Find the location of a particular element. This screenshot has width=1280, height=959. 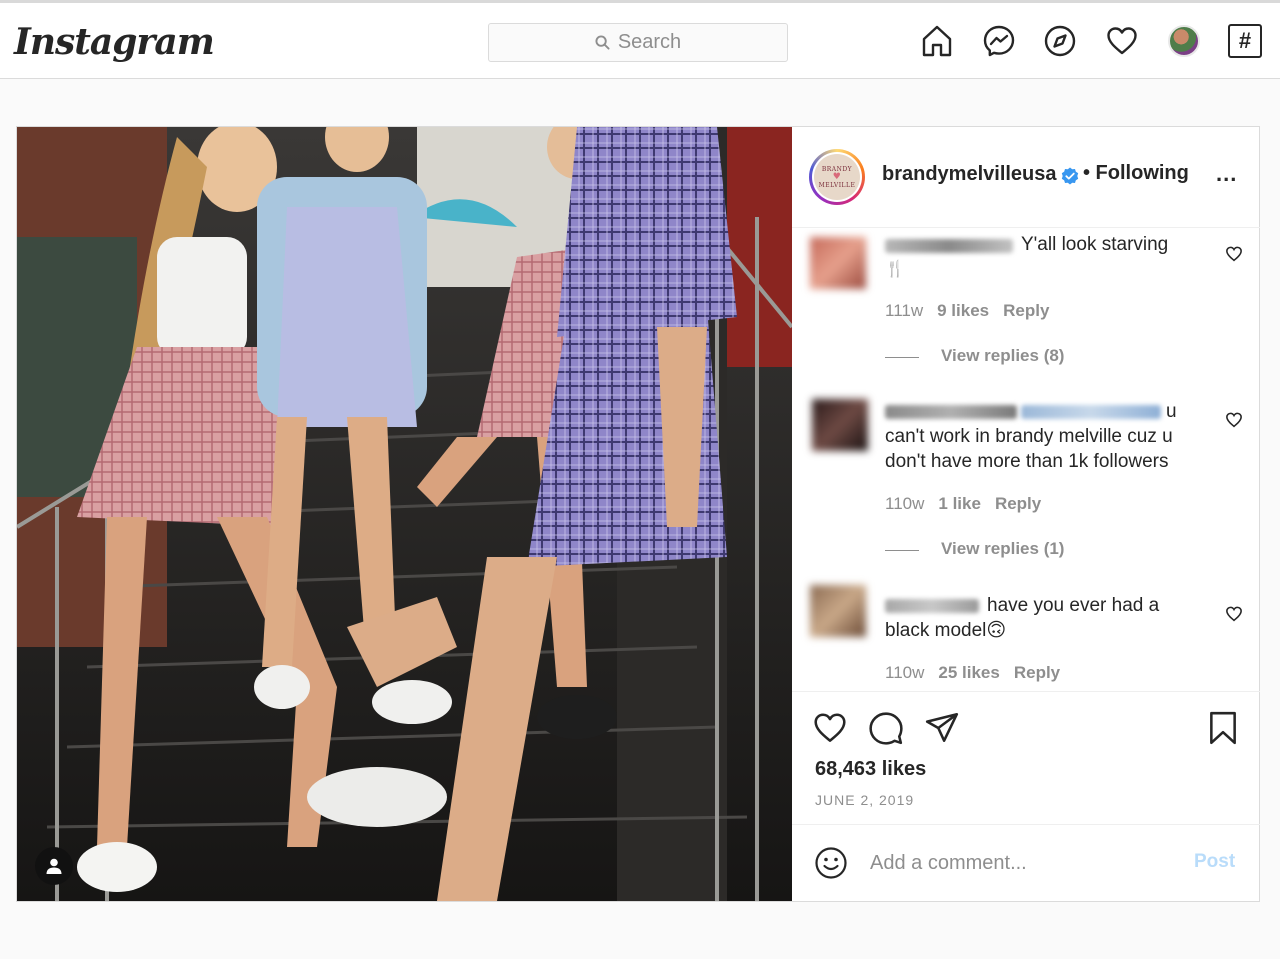

comment-text: have you ever had a is located at coordinates (1073, 605).